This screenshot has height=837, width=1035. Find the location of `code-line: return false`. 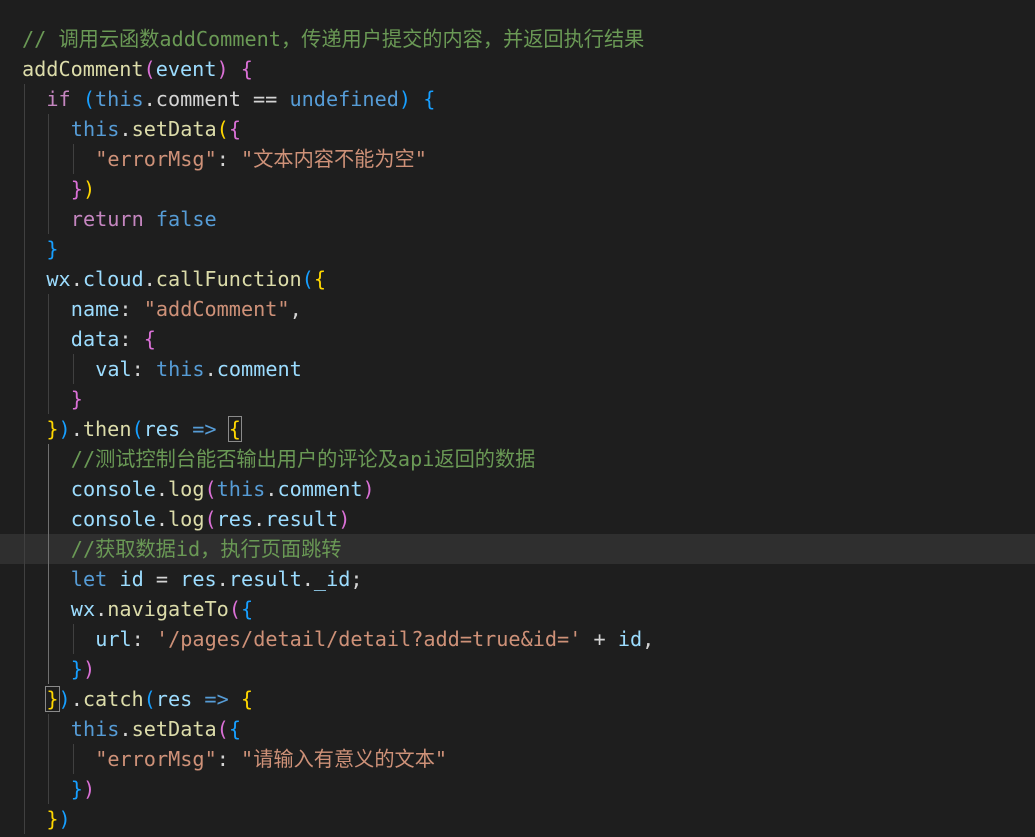

code-line: return false is located at coordinates (517, 219).